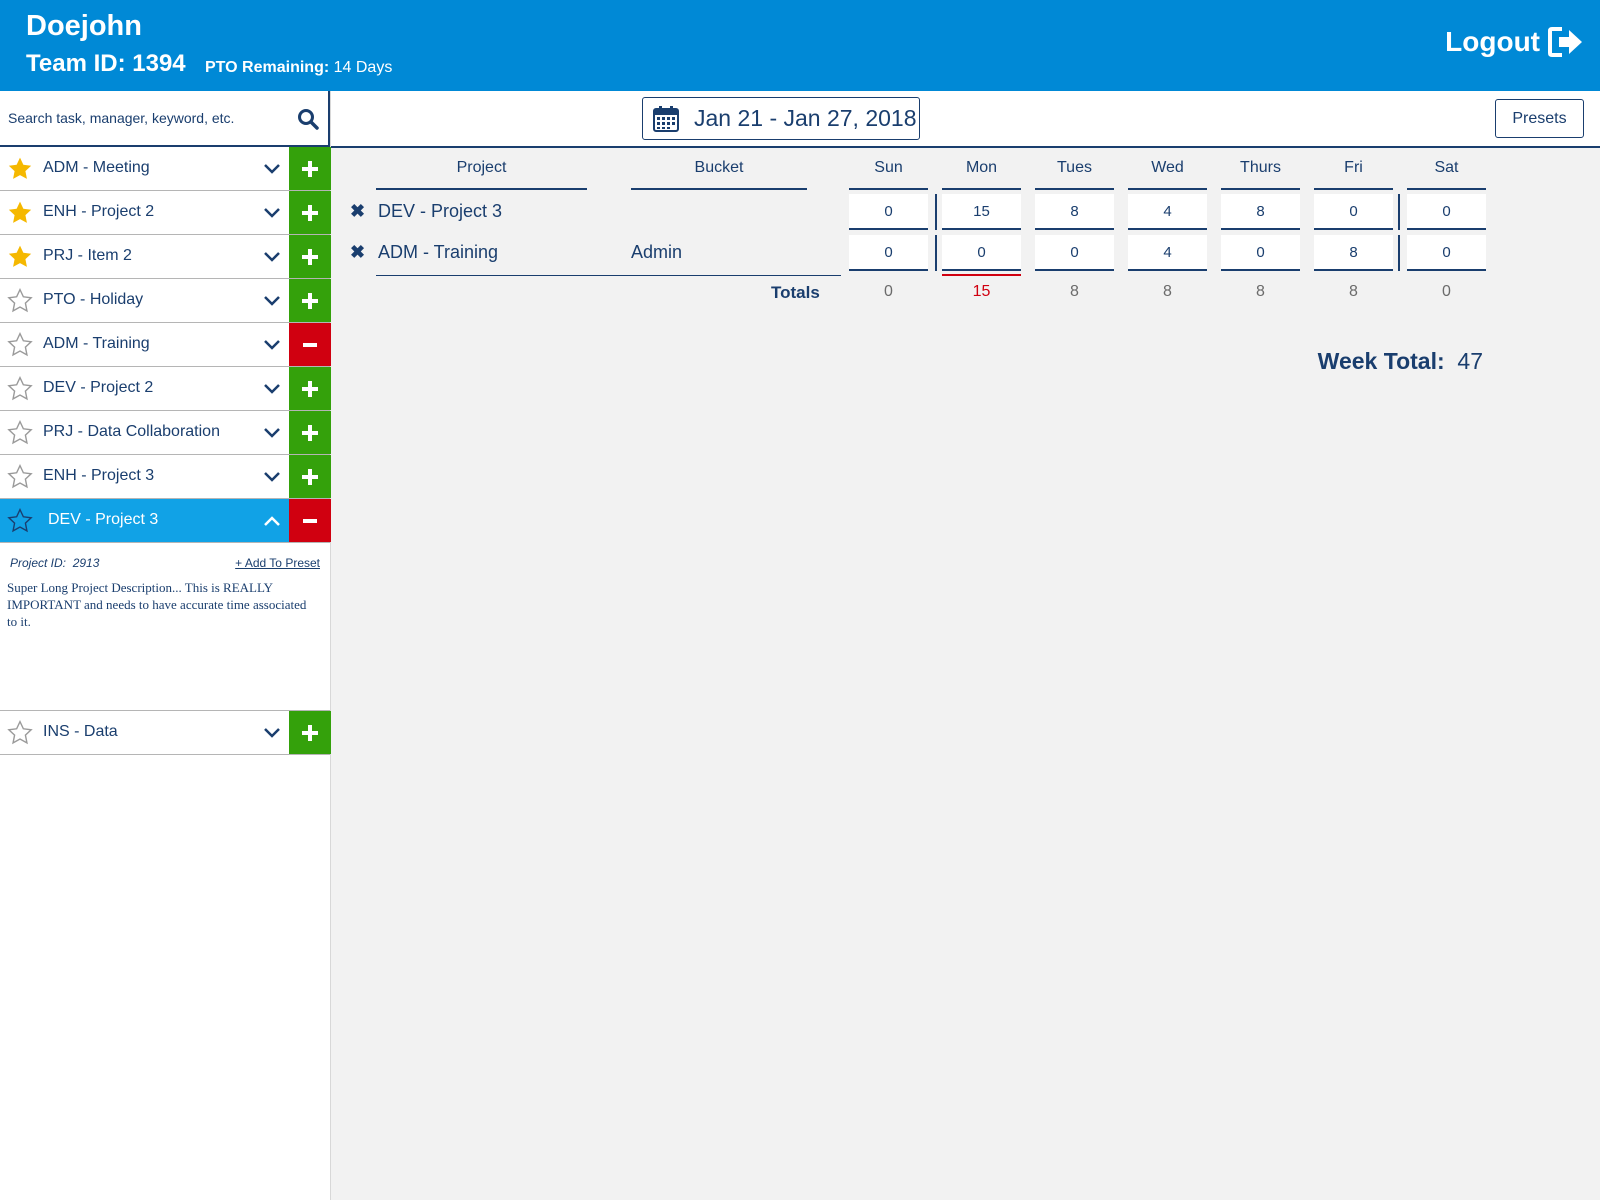  I want to click on date-range-picker: Jan 21 - Jan 27, 2018, so click(781, 118).